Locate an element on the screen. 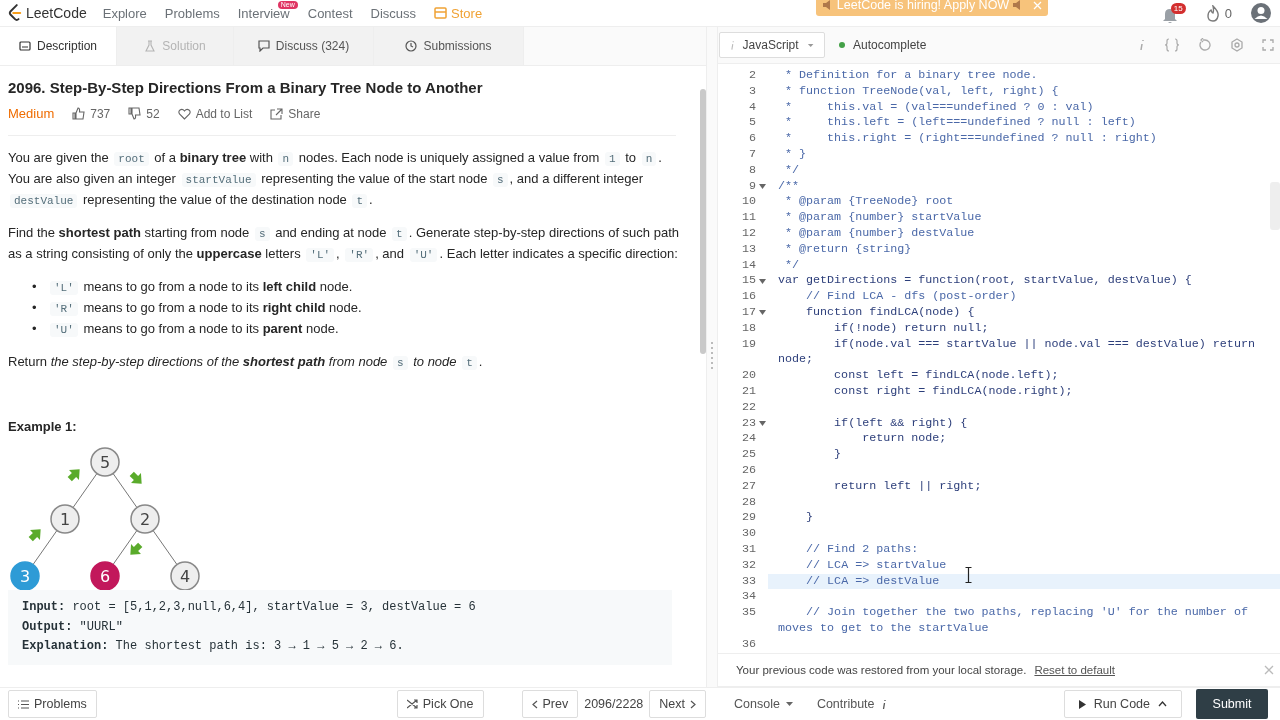 This screenshot has width=1280, height=720. code-line: // Find LCA - dfs (post-order) is located at coordinates (911, 297).